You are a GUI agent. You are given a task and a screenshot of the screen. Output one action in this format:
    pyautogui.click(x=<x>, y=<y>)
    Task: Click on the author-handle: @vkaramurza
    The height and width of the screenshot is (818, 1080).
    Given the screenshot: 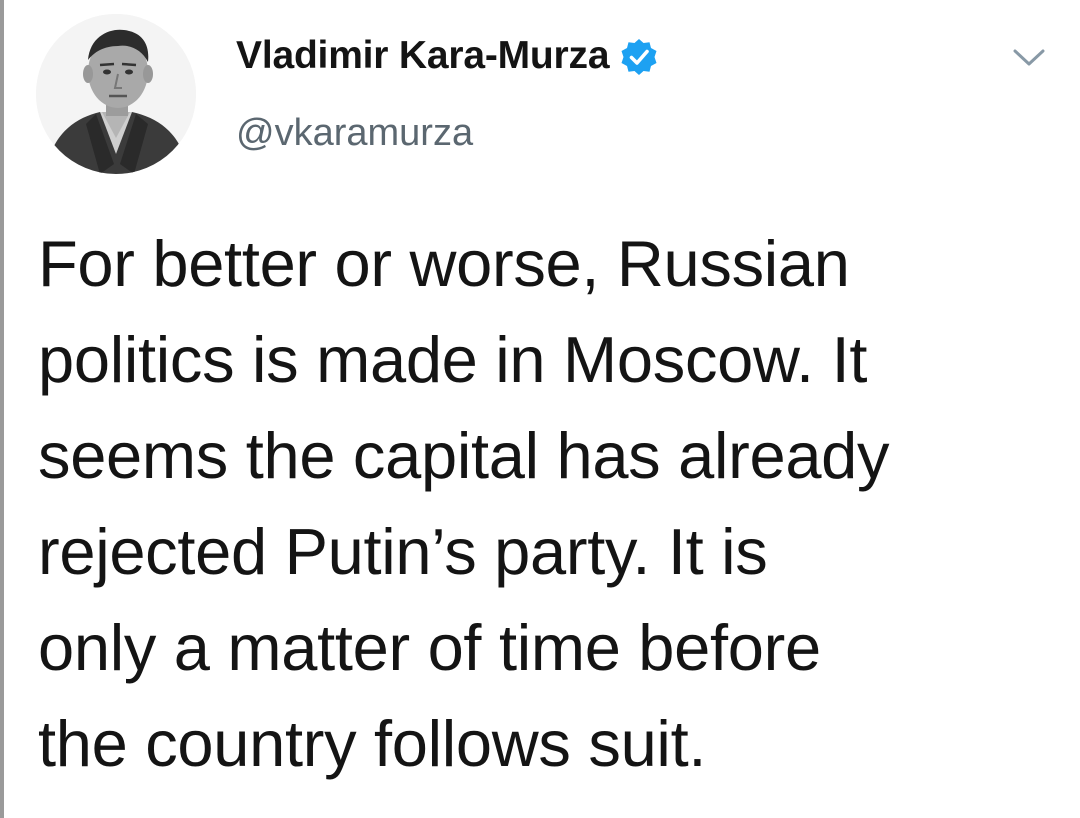 What is the action you would take?
    pyautogui.click(x=354, y=133)
    